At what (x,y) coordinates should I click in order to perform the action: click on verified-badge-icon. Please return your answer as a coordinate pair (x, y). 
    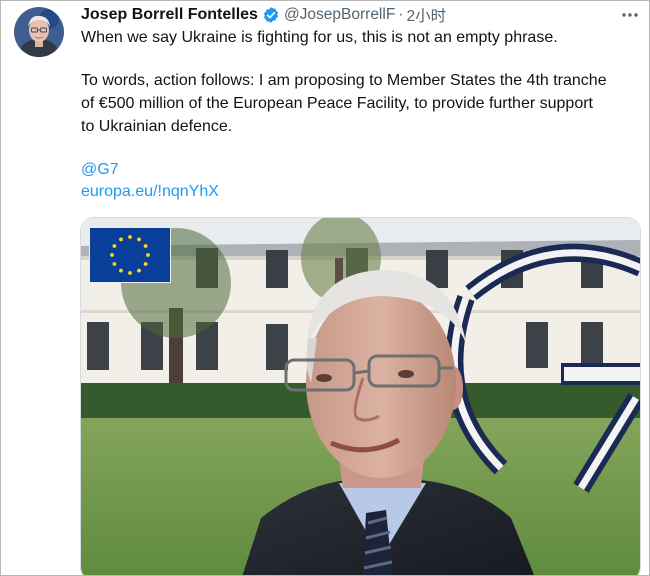
    Looking at the image, I should click on (271, 15).